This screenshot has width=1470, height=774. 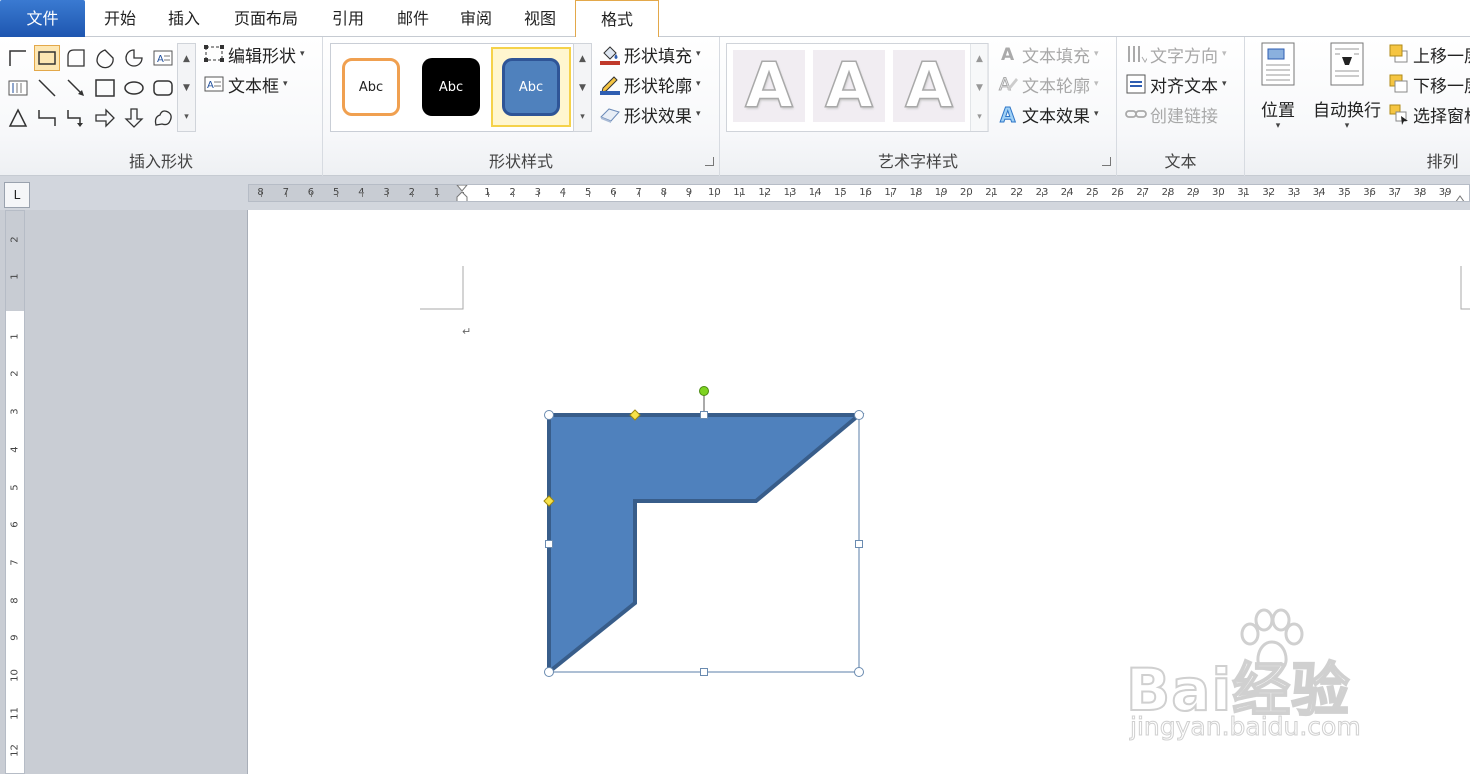 I want to click on text-fill-button: A 文本填充 ▾, so click(x=1048, y=54).